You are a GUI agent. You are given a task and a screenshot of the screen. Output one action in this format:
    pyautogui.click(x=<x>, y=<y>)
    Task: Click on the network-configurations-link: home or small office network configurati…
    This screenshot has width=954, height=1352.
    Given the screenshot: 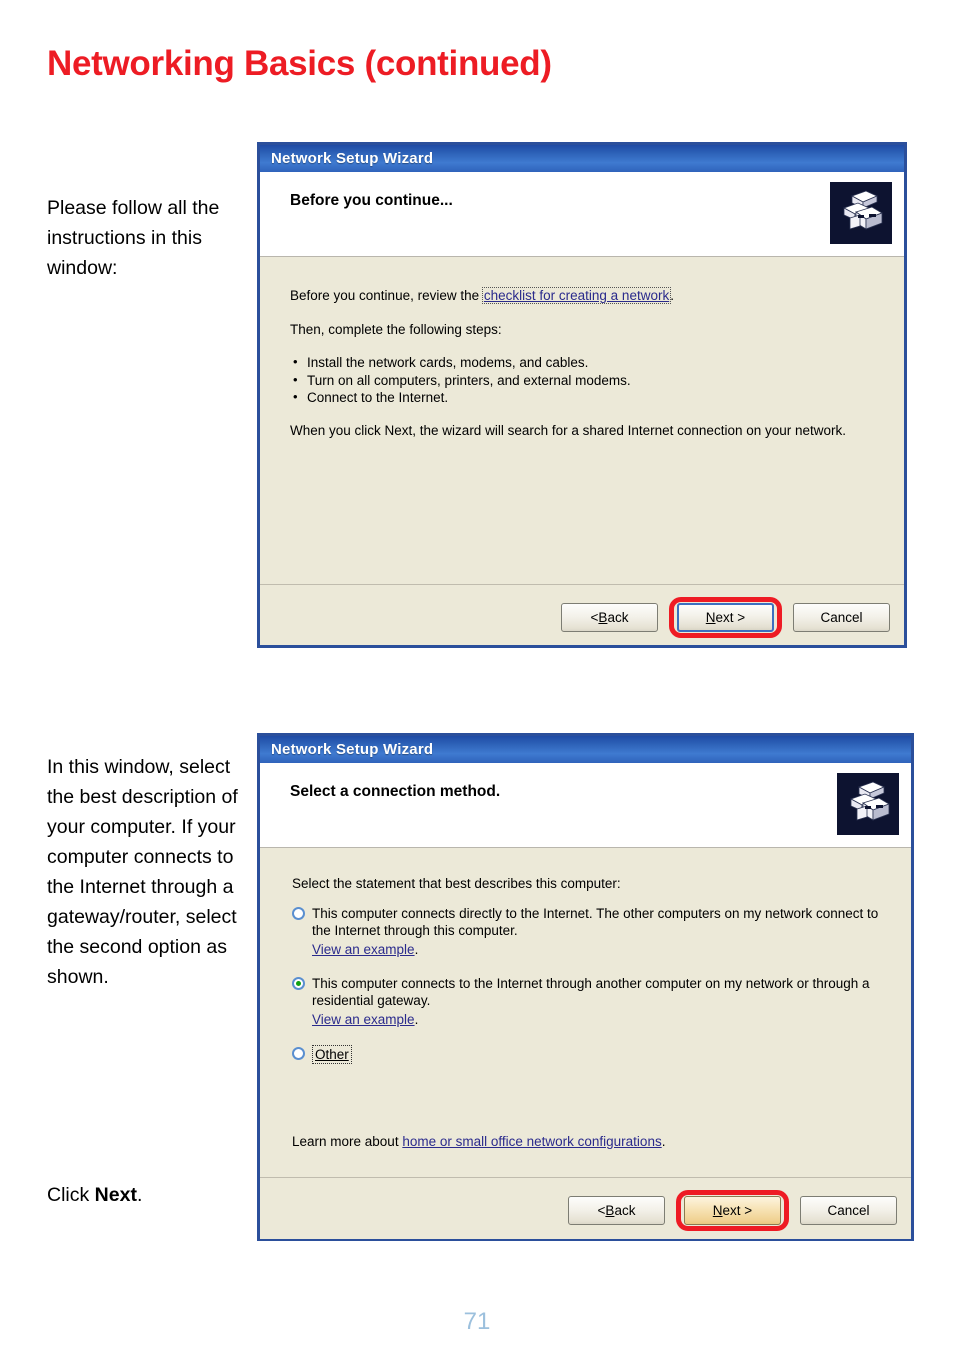 What is the action you would take?
    pyautogui.click(x=531, y=1141)
    